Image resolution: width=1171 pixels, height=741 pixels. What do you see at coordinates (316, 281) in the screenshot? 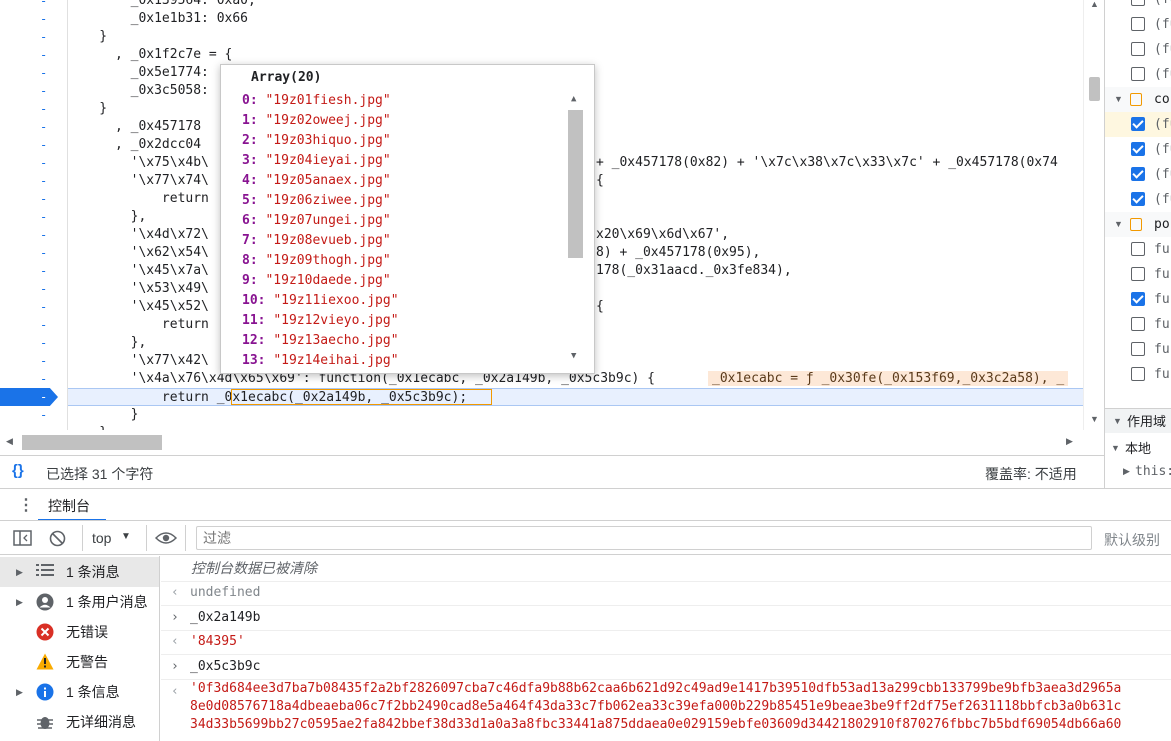
I see `array-item: 9: "19z10daede.jpg"` at bounding box center [316, 281].